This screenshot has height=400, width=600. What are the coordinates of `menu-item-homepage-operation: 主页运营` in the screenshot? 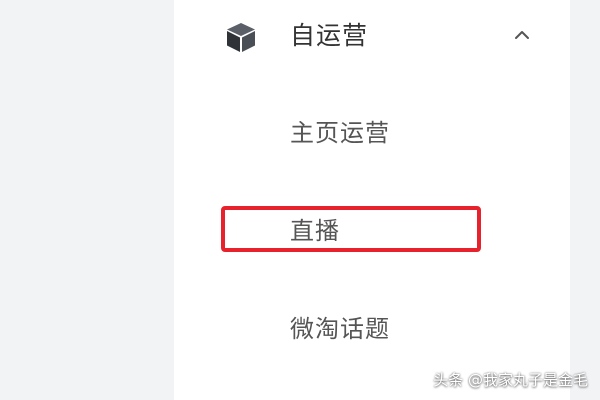 It's located at (372, 133).